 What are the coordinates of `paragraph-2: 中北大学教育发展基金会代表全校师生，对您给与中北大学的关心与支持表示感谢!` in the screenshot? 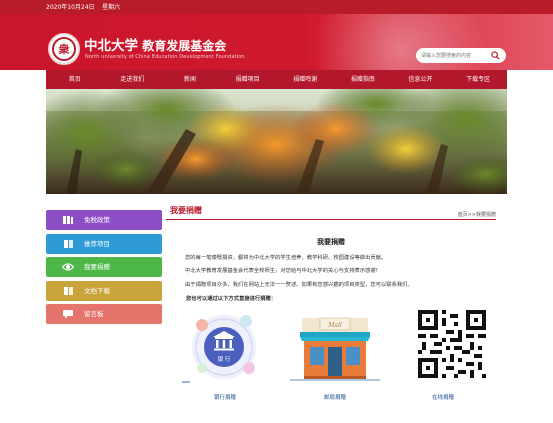 It's located at (281, 271).